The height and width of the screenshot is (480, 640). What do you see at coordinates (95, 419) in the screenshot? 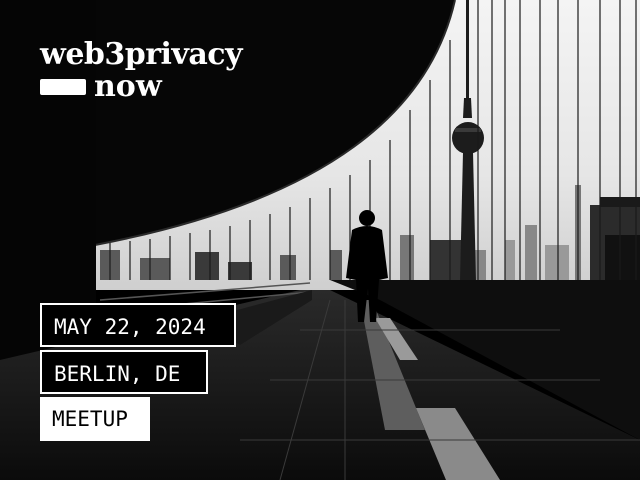
I see `event-type-tag: MEETUP` at bounding box center [95, 419].